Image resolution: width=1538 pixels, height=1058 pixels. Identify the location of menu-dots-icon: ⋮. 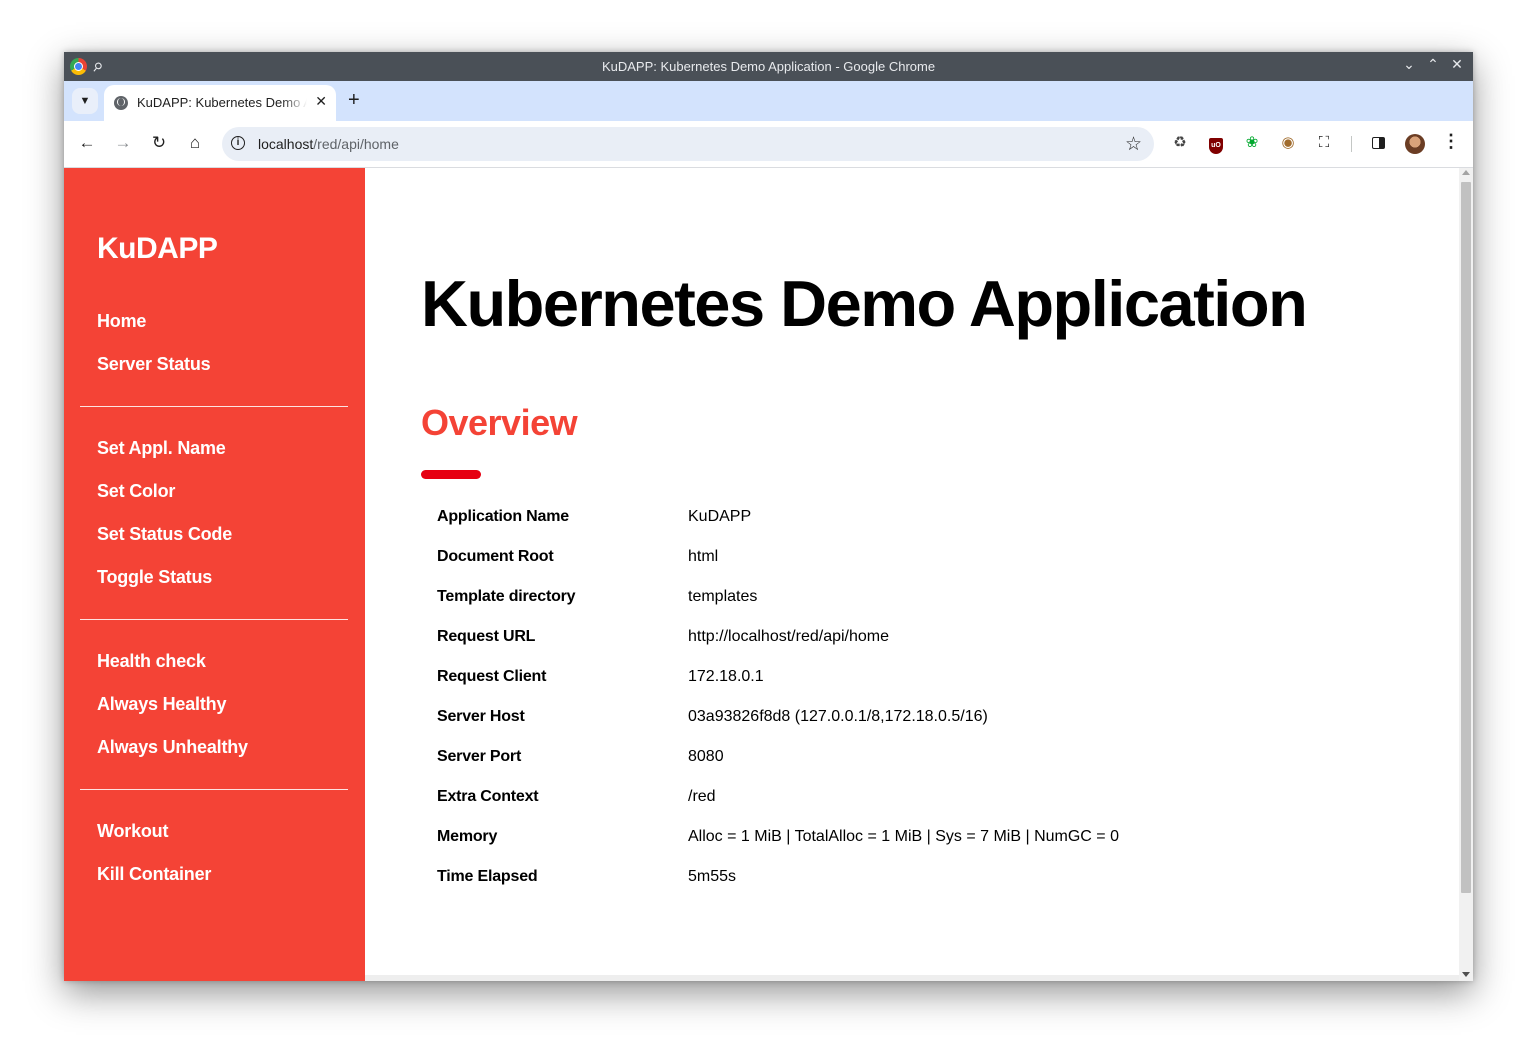
(1451, 141).